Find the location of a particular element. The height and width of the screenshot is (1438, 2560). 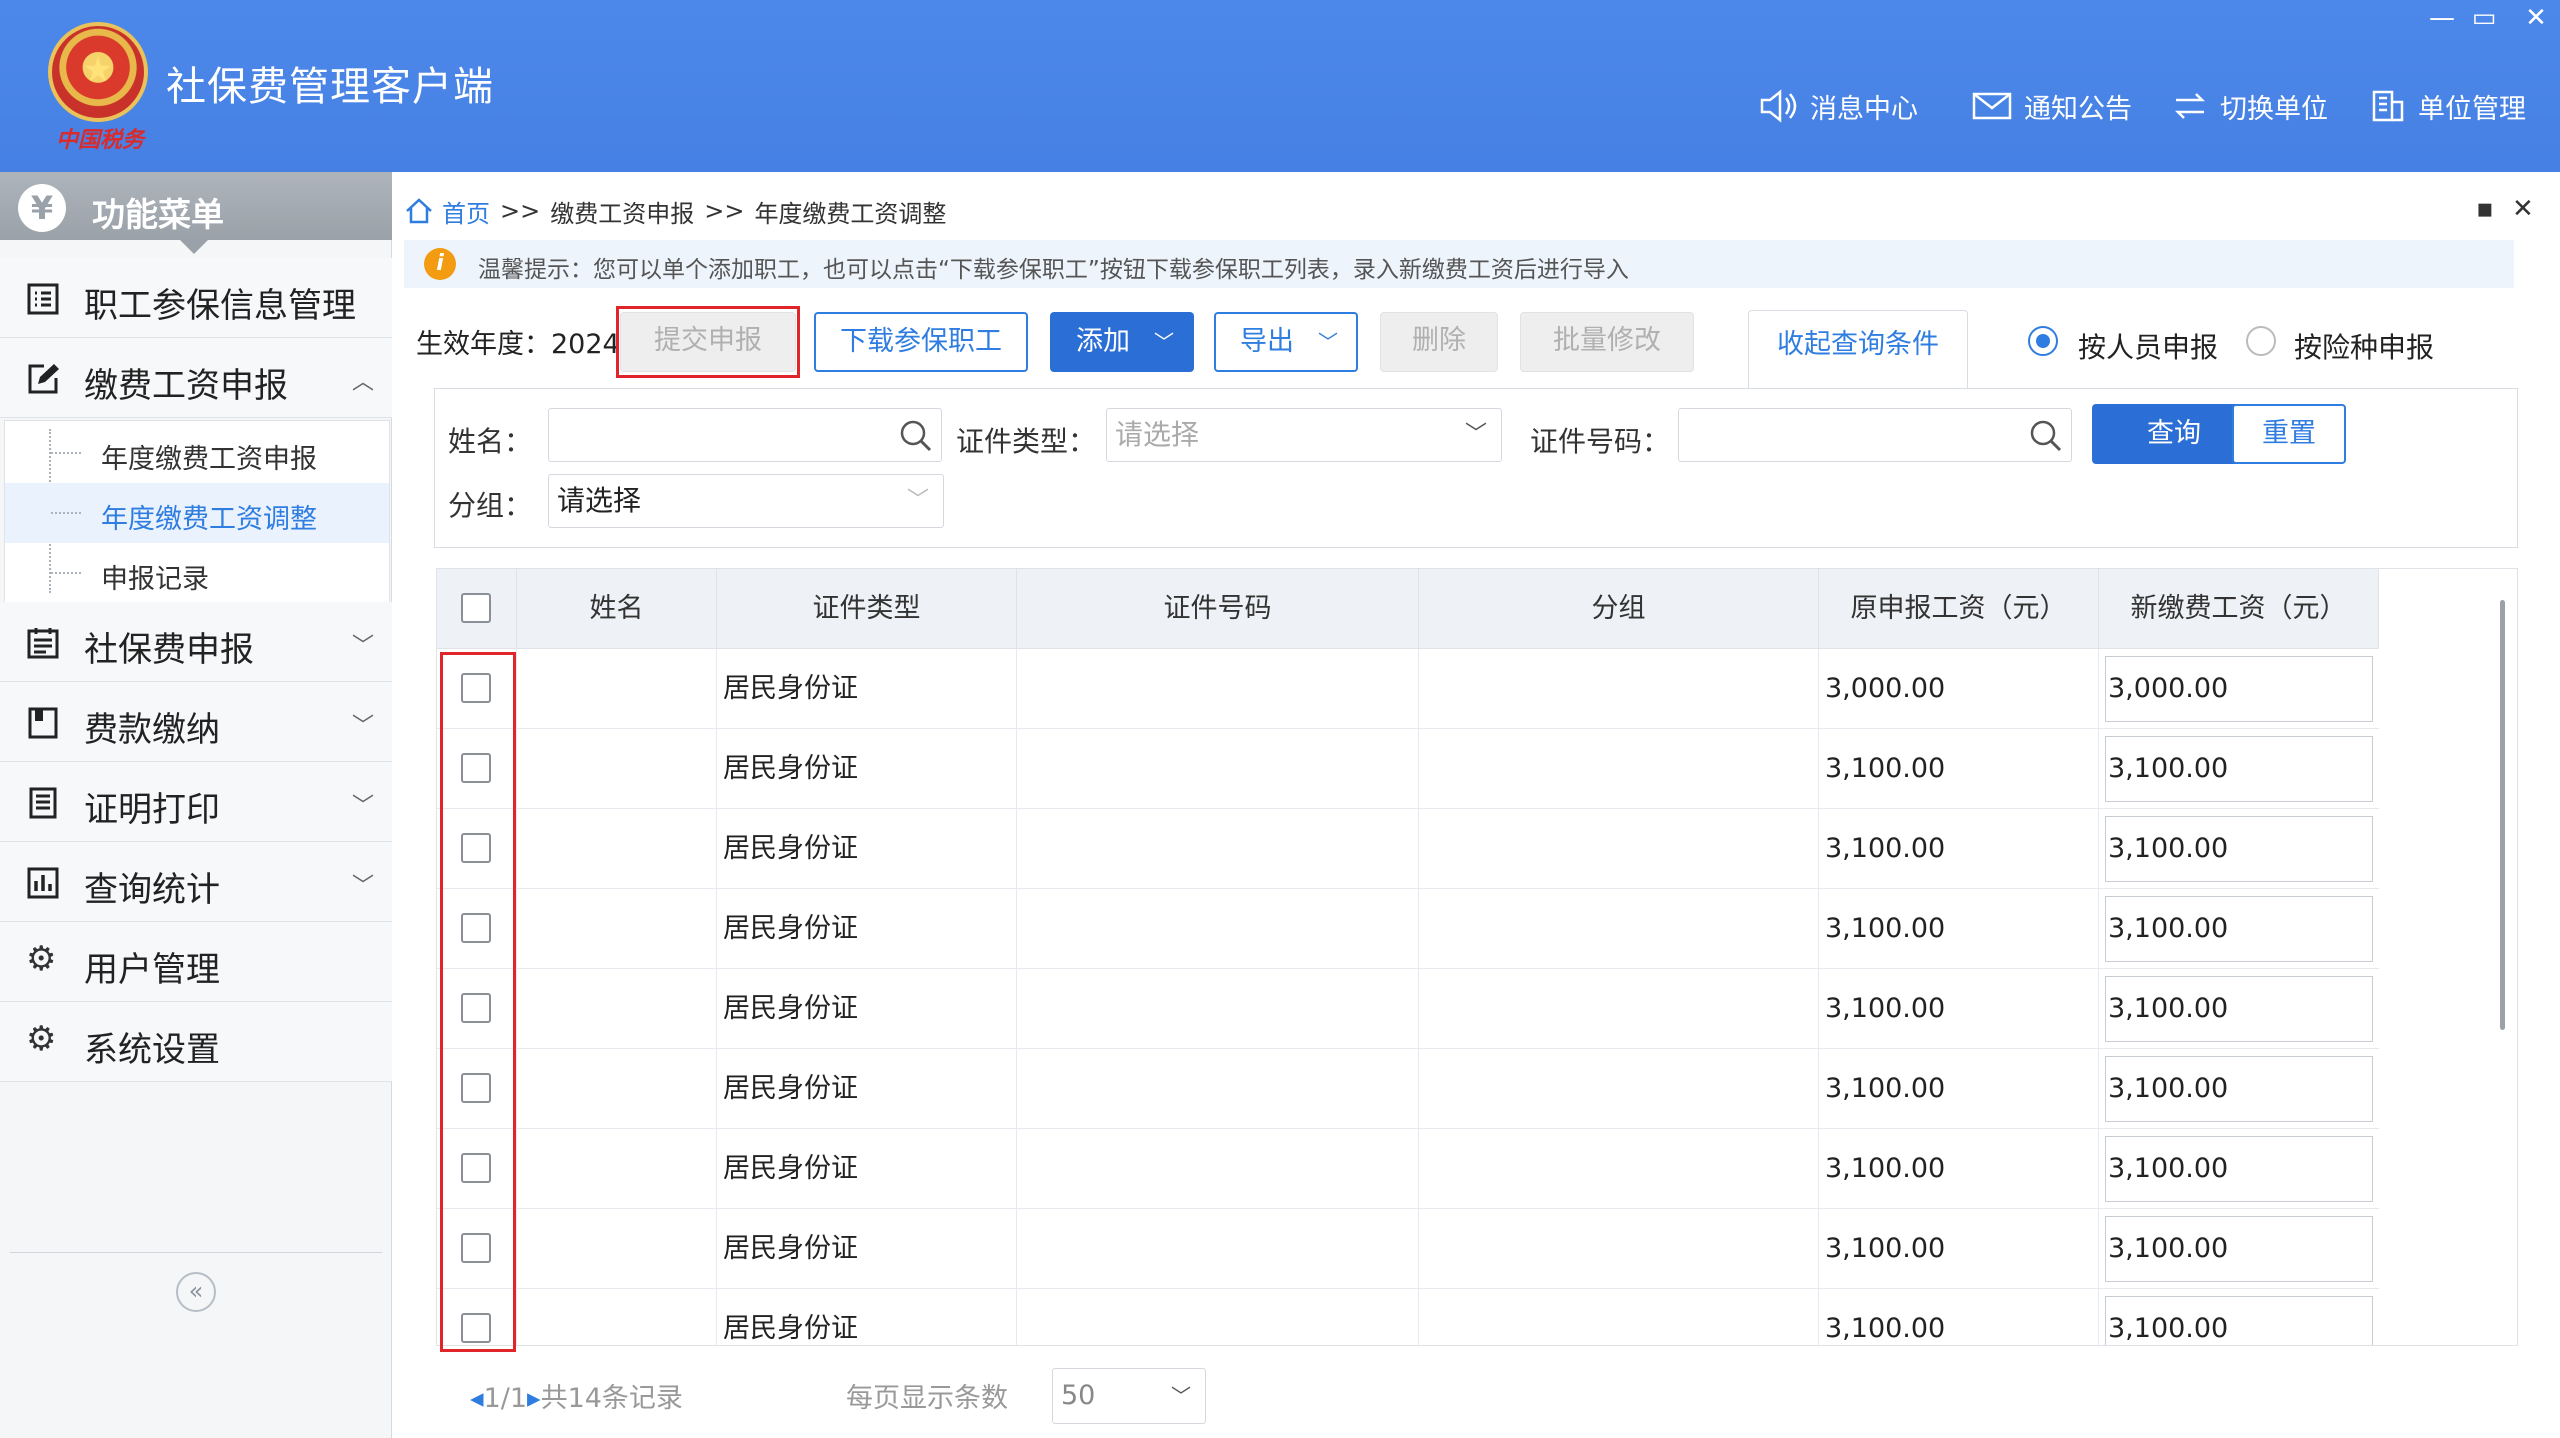

mail-icon is located at coordinates (1992, 106).